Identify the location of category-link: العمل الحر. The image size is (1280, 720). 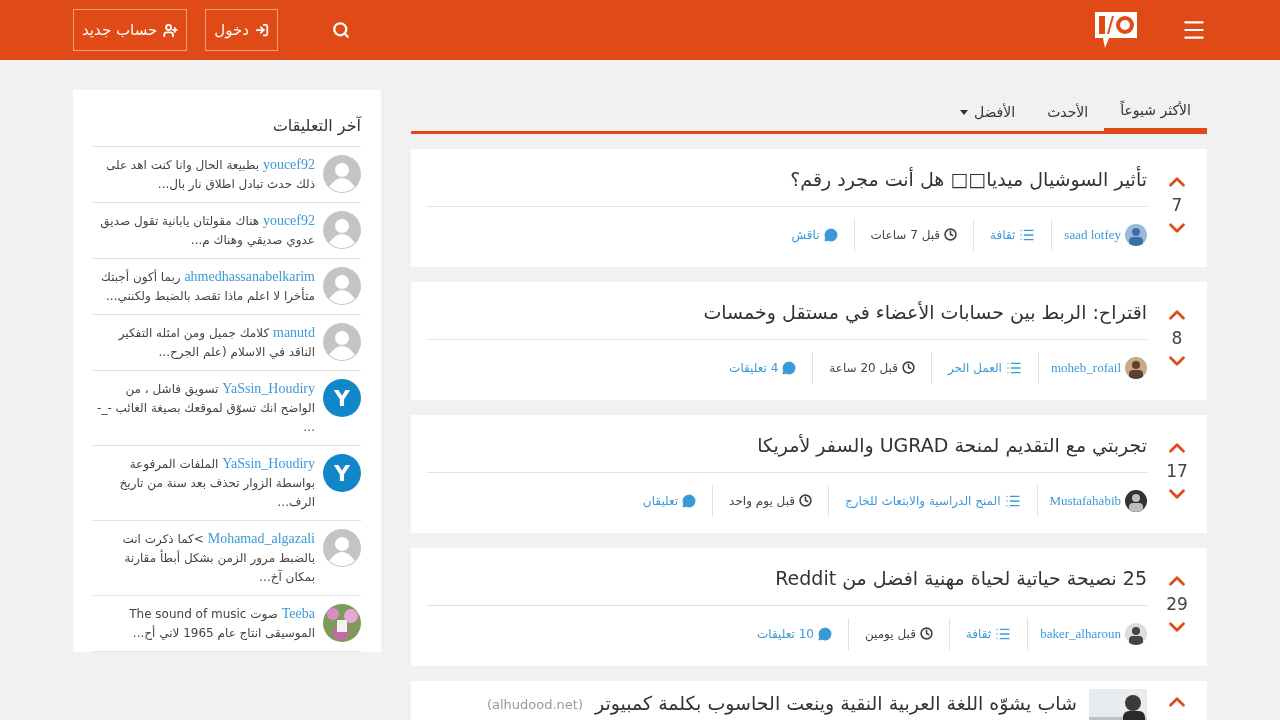
(984, 367).